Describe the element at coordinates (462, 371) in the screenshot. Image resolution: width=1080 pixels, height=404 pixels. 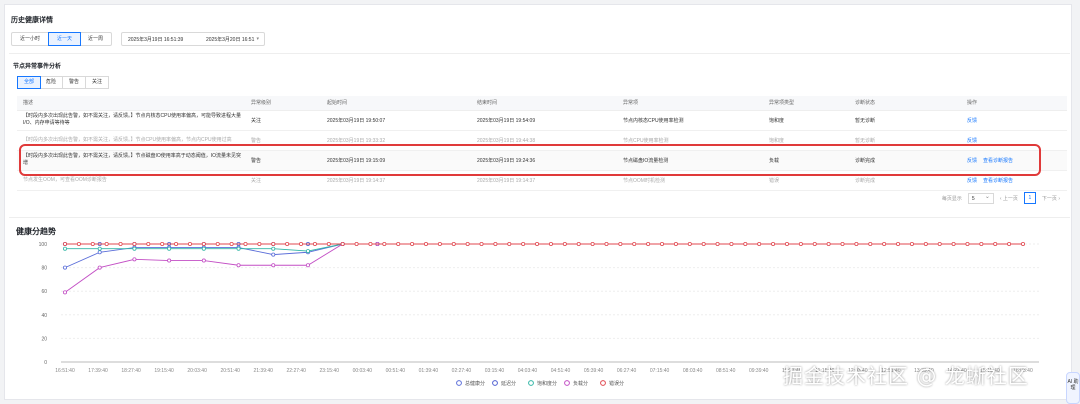
I see `x-tick-label: 02:27:40` at that location.